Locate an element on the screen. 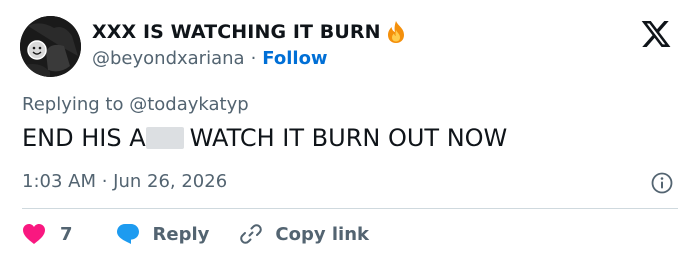  divider is located at coordinates (350, 208).